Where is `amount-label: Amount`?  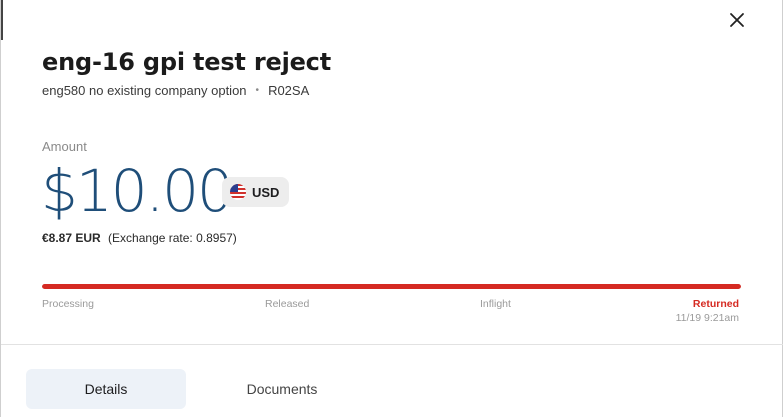
amount-label: Amount is located at coordinates (64, 146).